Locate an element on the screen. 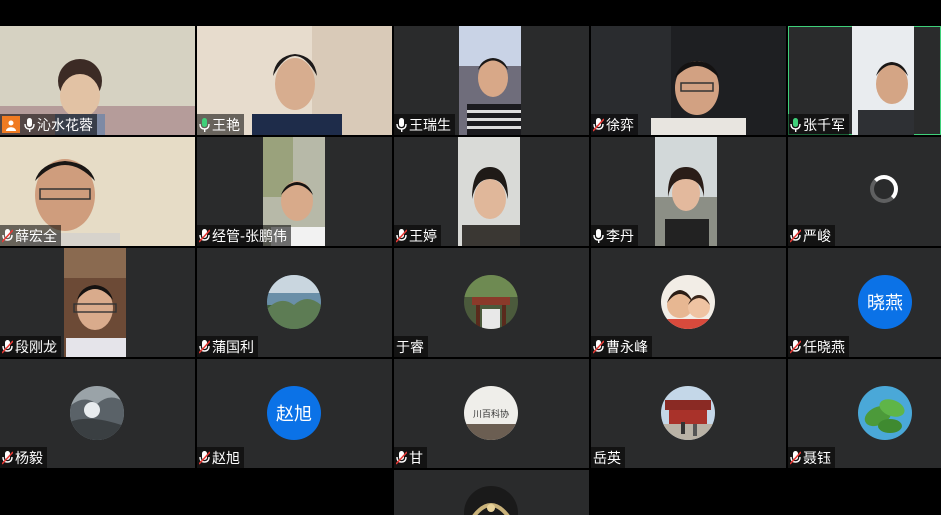 This screenshot has width=941, height=515. participant-label: 经管-张鹏伟 is located at coordinates (244, 235).